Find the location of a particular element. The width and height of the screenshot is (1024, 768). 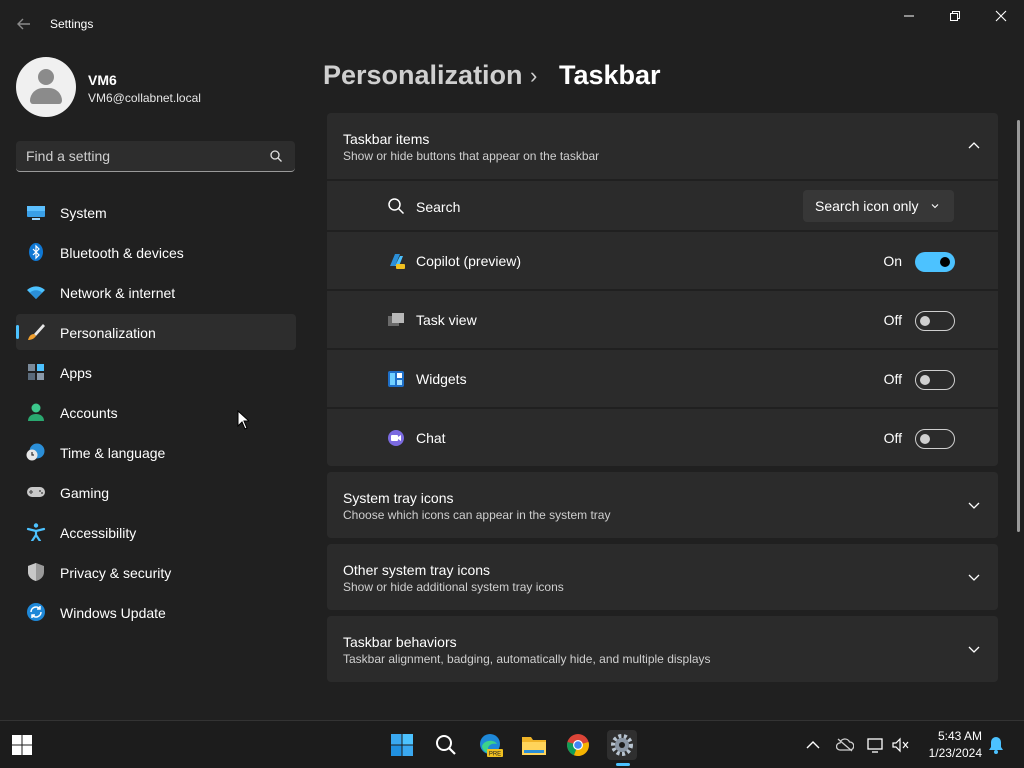

sidebar-item-label: Time & language is located at coordinates (113, 453).